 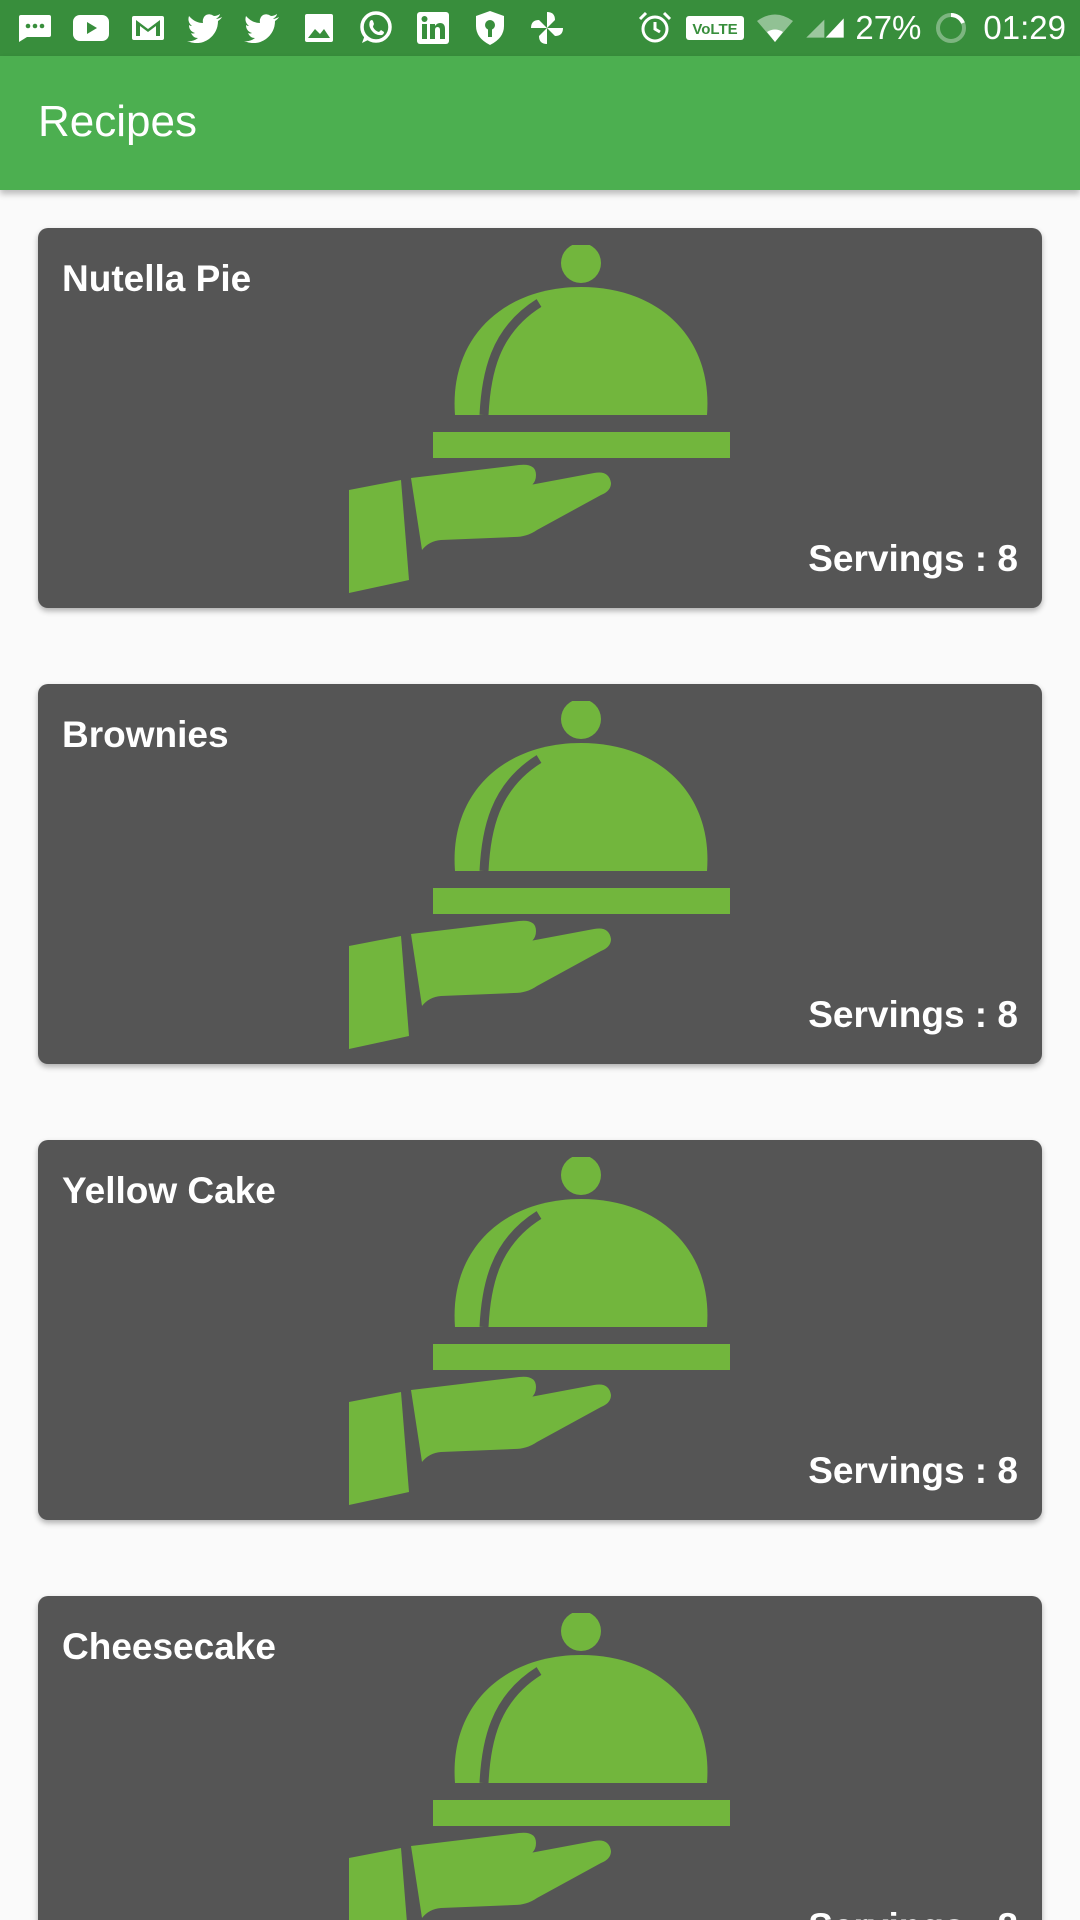 What do you see at coordinates (490, 28) in the screenshot?
I see `shield-icon` at bounding box center [490, 28].